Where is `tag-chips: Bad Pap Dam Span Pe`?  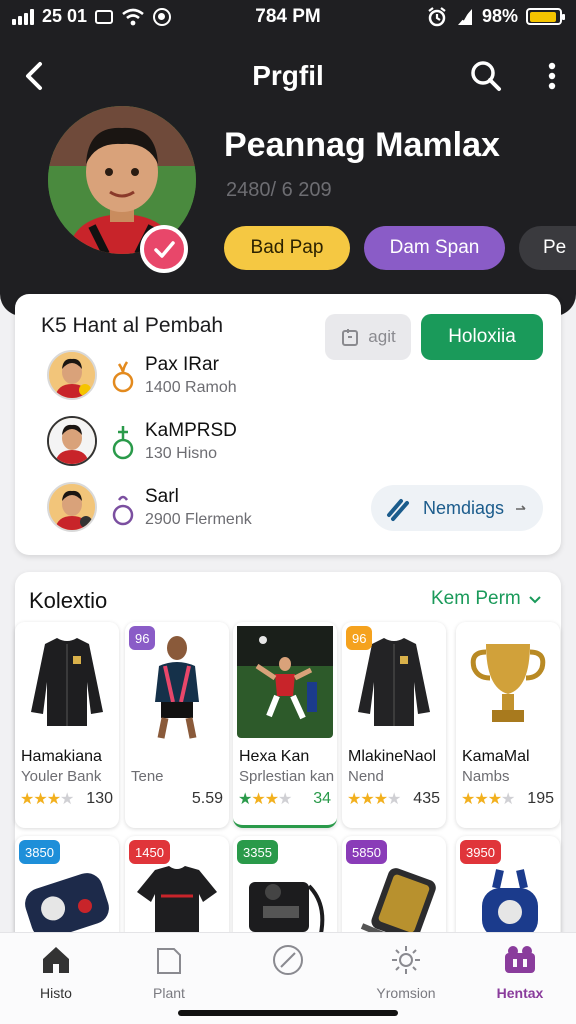
tag-chips: Bad Pap Dam Span Pe is located at coordinates (400, 249).